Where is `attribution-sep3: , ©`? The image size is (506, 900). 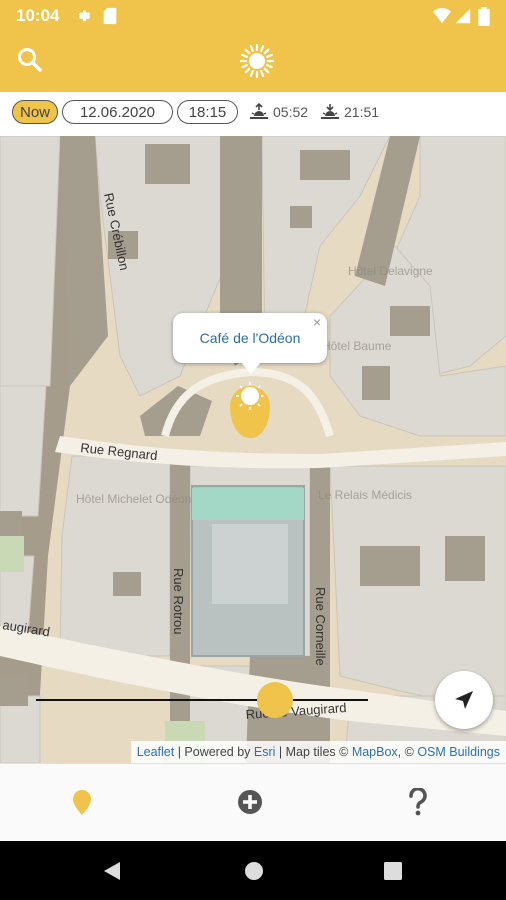
attribution-sep3: , © is located at coordinates (407, 752).